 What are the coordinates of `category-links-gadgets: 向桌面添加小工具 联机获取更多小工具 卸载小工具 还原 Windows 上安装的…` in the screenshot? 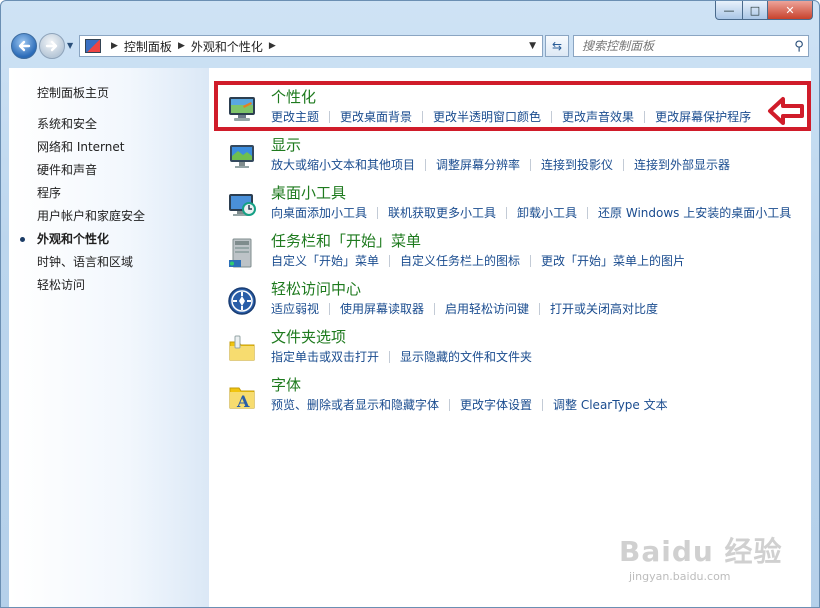 It's located at (531, 212).